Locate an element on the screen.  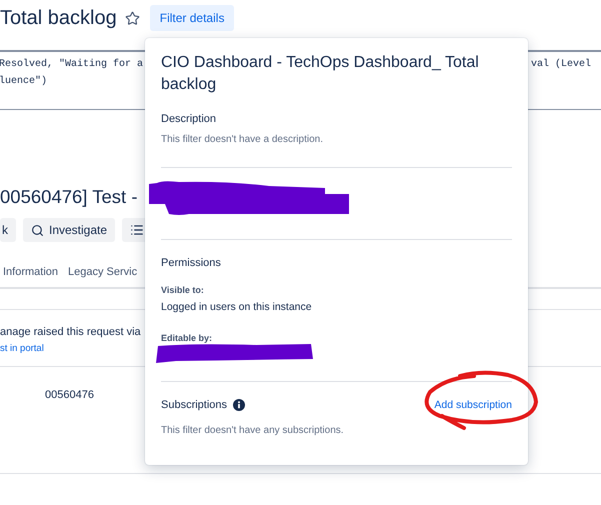
field-label: Editable by: is located at coordinates (187, 338).